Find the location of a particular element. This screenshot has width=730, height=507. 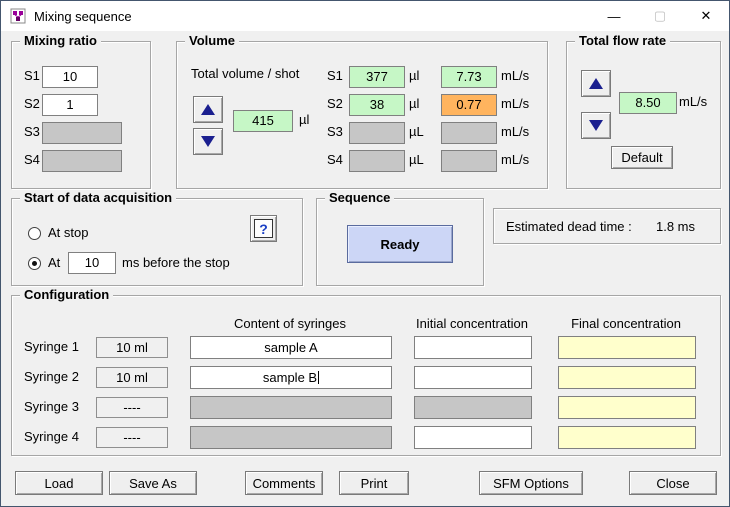

ratio-s2-label: S2 is located at coordinates (32, 103).